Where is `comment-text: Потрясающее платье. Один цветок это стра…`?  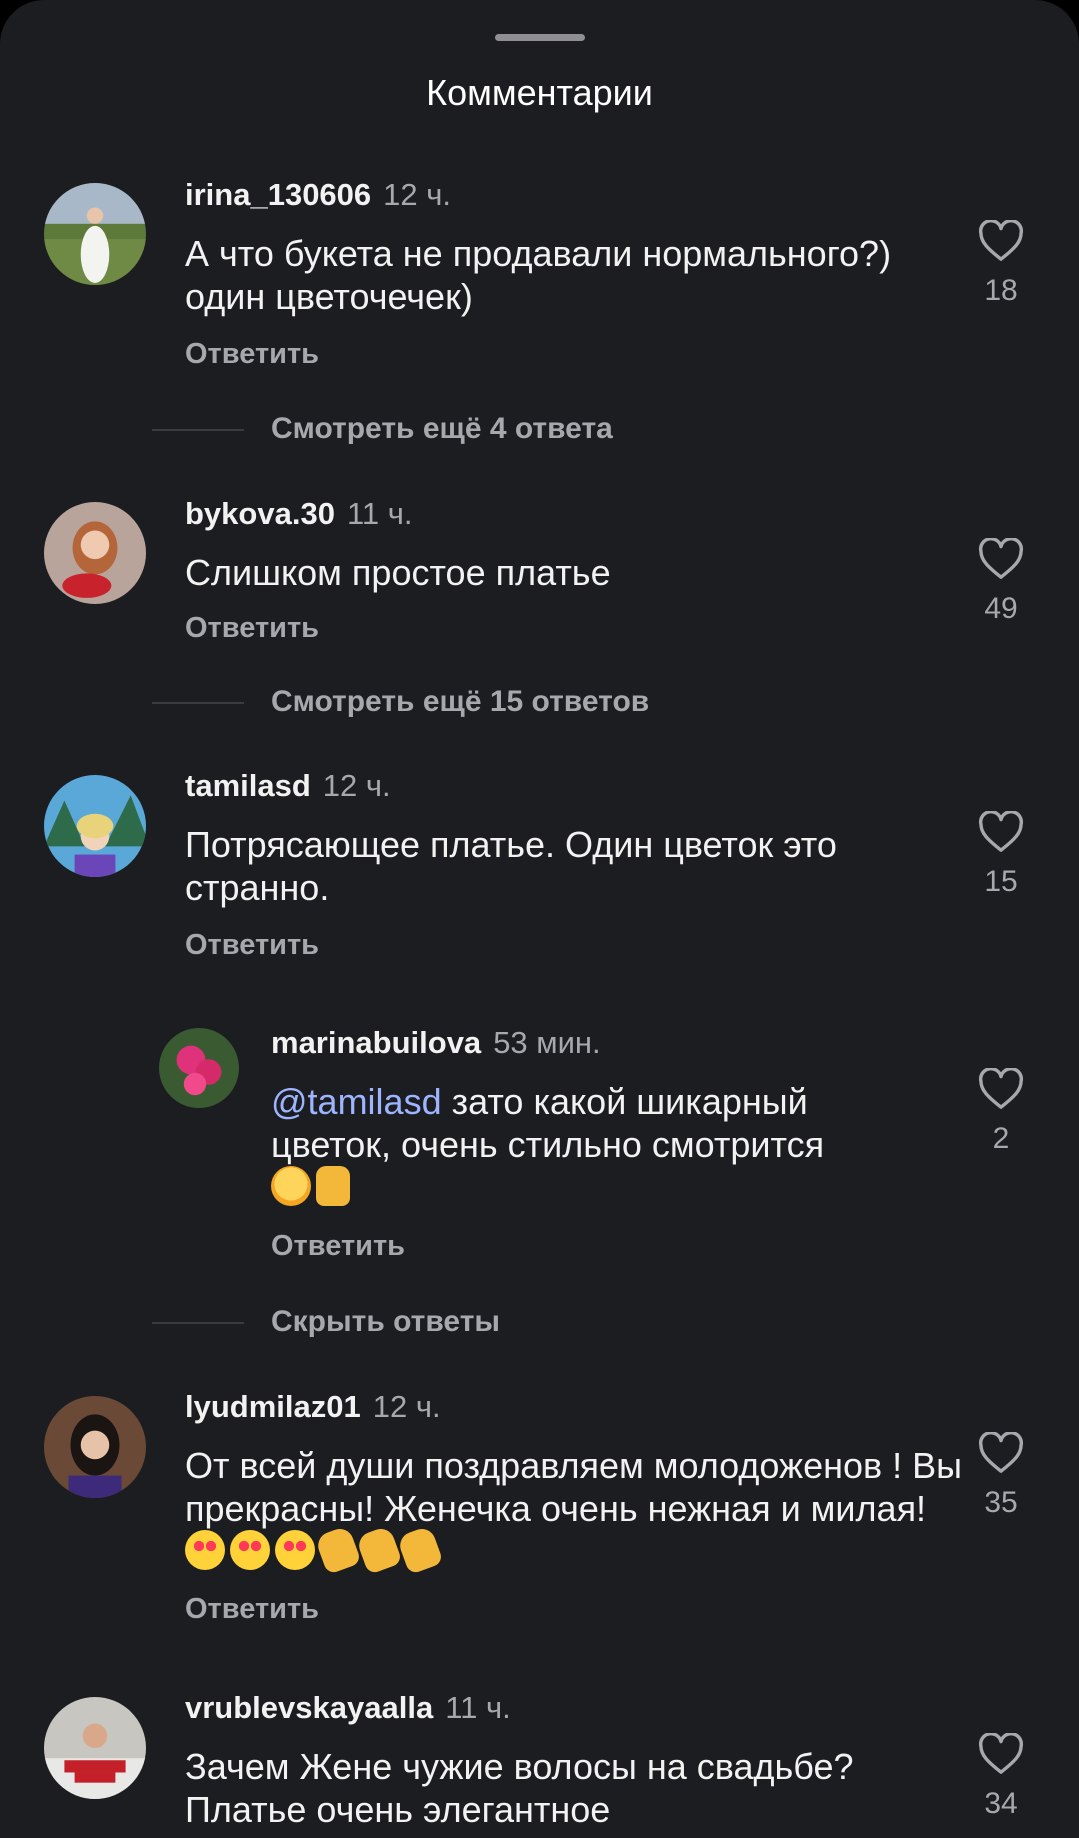 comment-text: Потрясающее платье. Один цветок это стра… is located at coordinates (511, 866).